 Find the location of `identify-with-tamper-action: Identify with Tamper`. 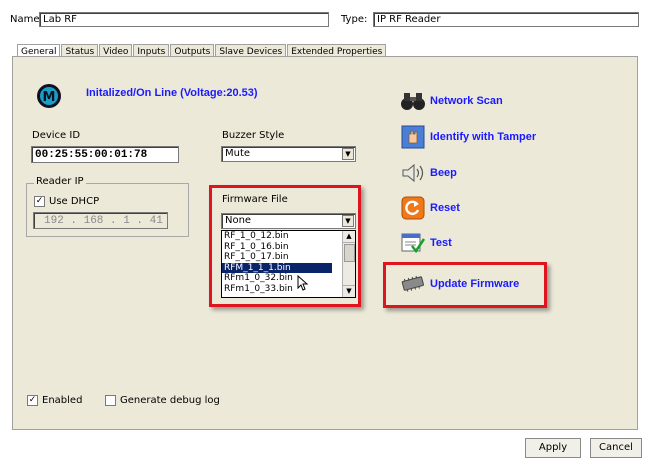

identify-with-tamper-action: Identify with Tamper is located at coordinates (468, 137).